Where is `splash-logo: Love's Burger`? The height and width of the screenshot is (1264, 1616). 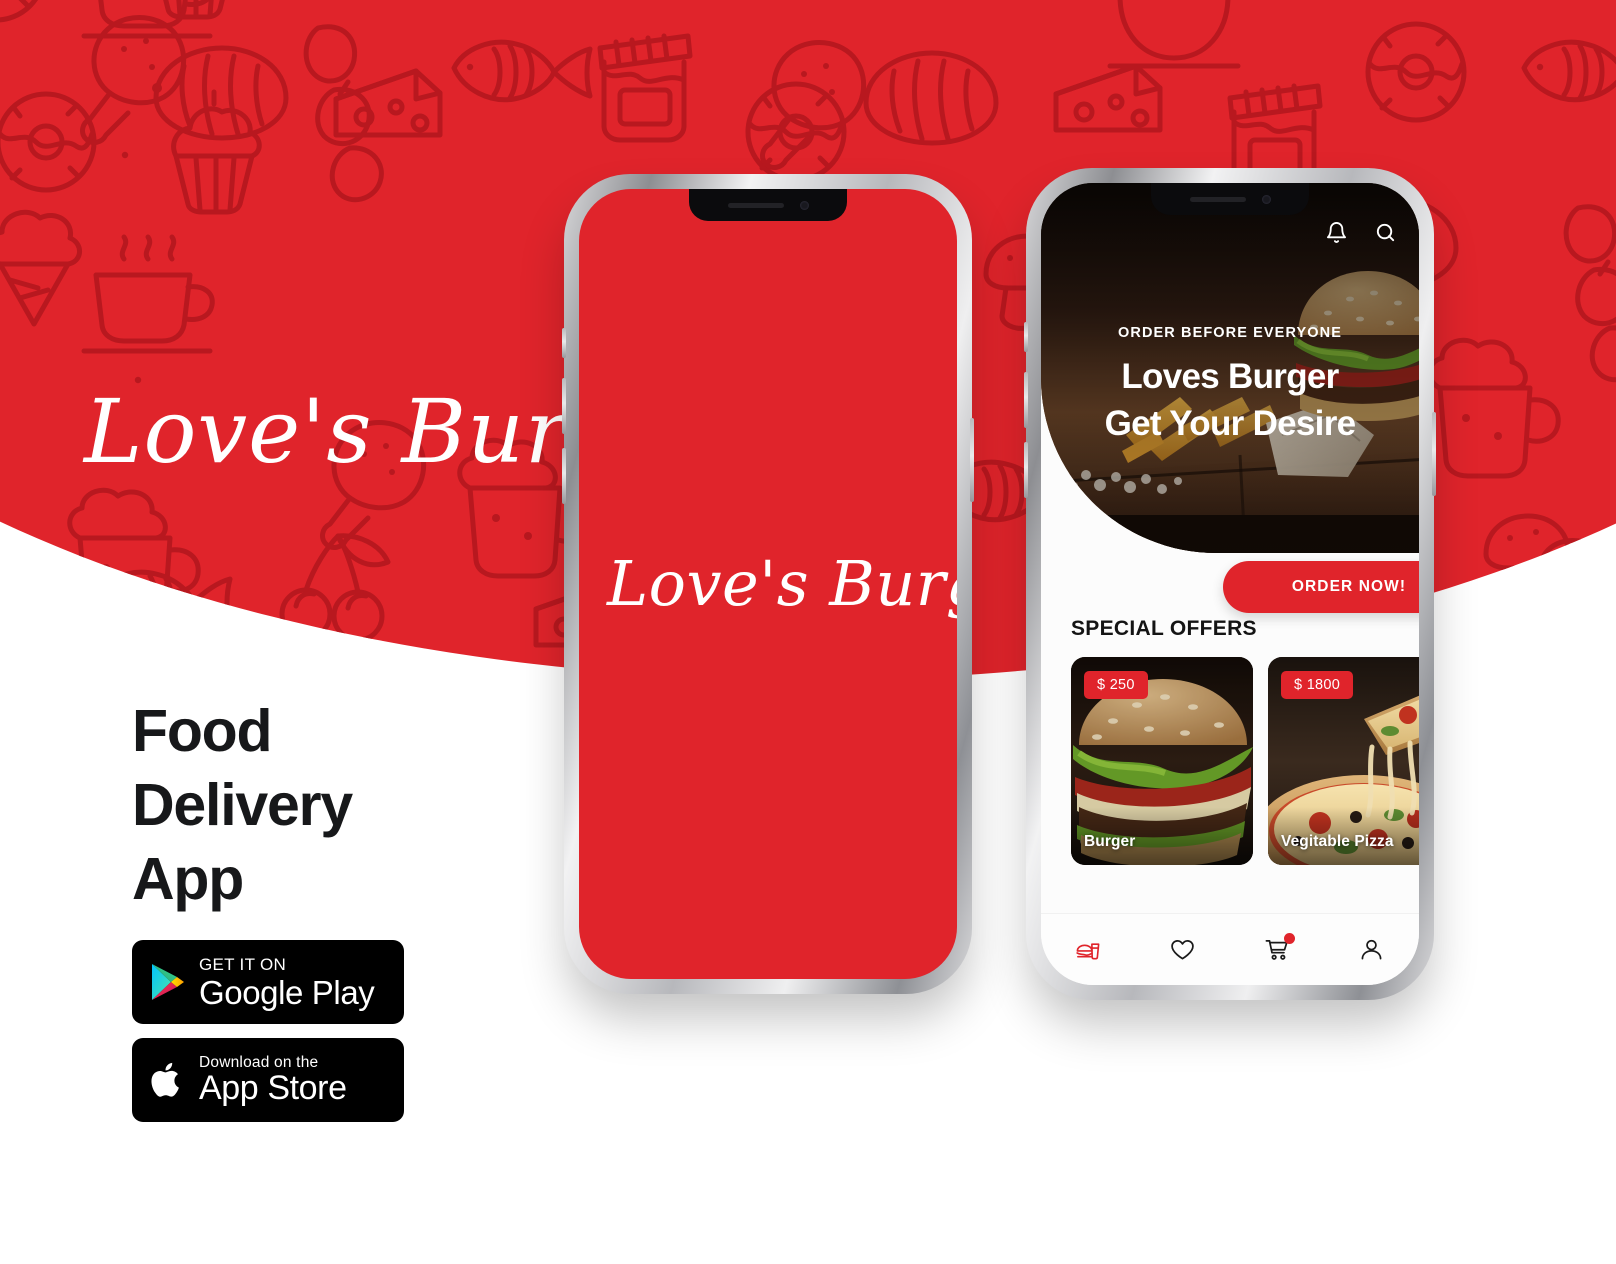
splash-logo: Love's Burger is located at coordinates (780, 584).